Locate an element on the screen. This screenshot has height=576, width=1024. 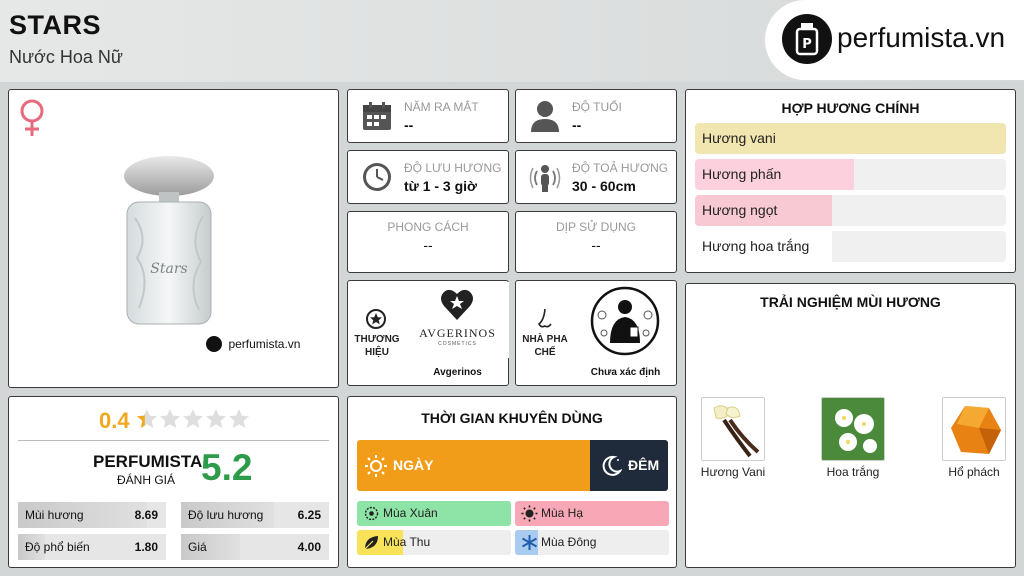
accord-row: Hương vani is located at coordinates (850, 138).